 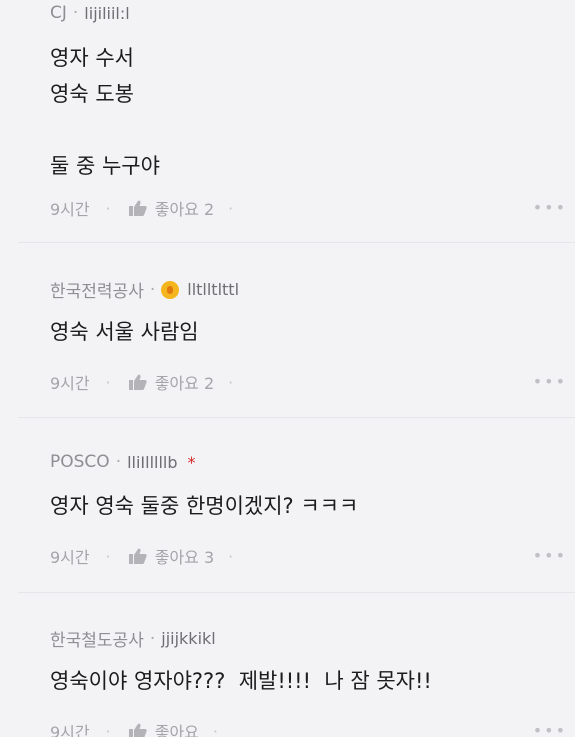 What do you see at coordinates (145, 290) in the screenshot?
I see `comment-author: 한국전력공사 · lltlltlttl` at bounding box center [145, 290].